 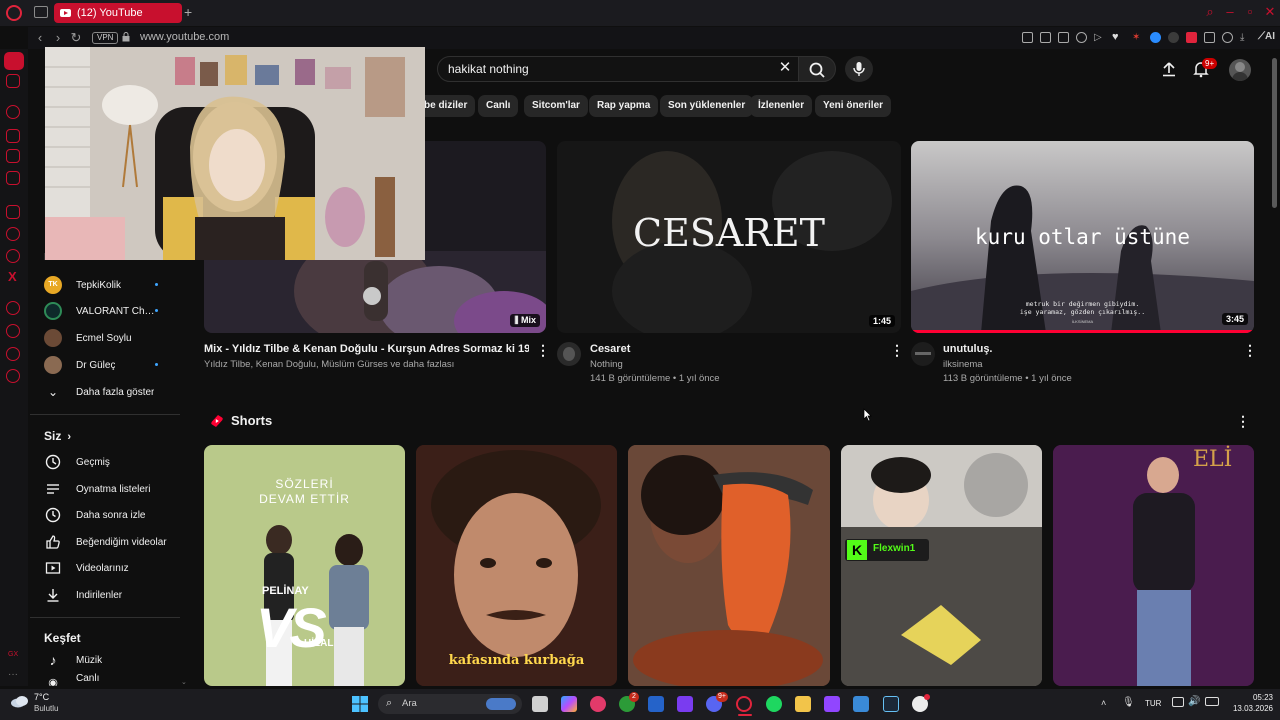 I want to click on sidebar-item-playlists: Oynatma listeleri, so click(x=105, y=489).